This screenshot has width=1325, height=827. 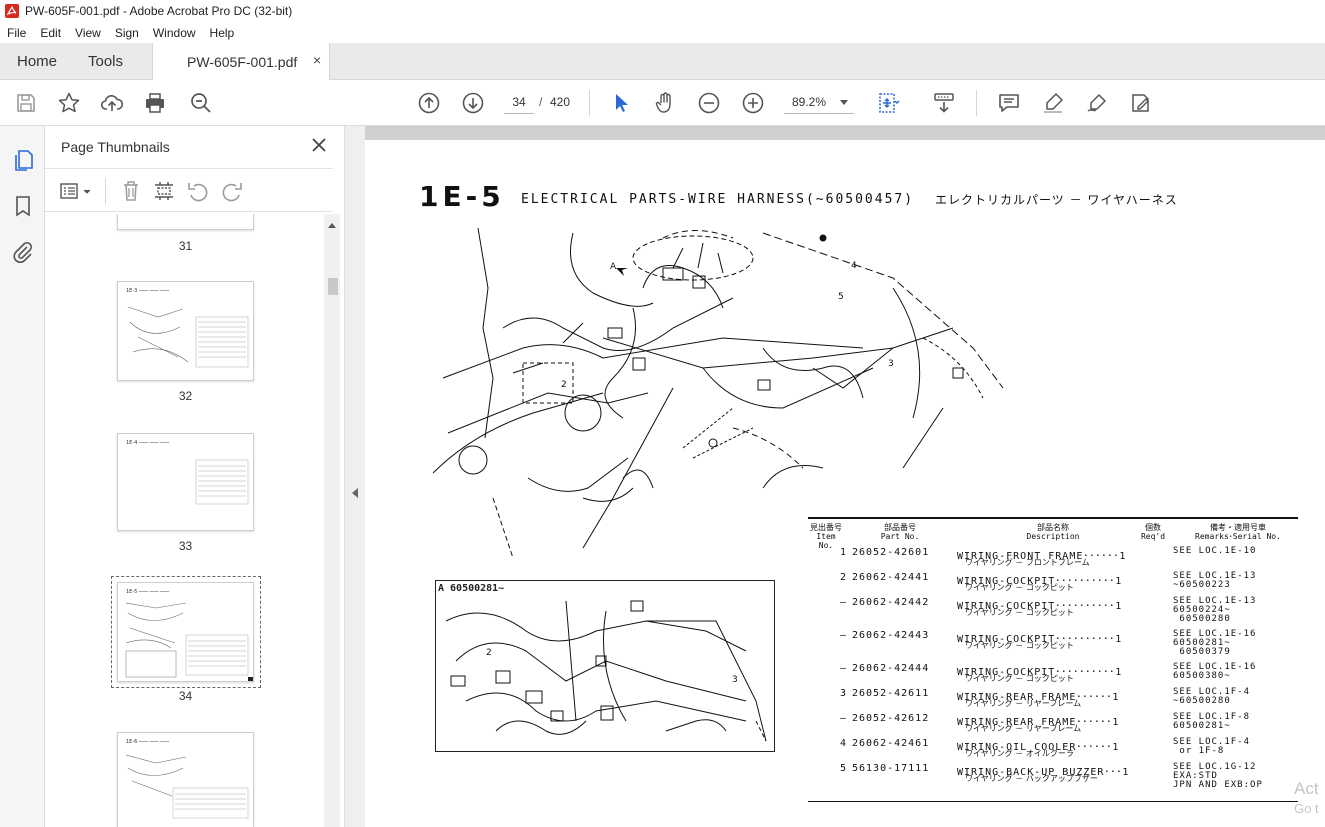 I want to click on rotate-right-icon, so click(x=232, y=191).